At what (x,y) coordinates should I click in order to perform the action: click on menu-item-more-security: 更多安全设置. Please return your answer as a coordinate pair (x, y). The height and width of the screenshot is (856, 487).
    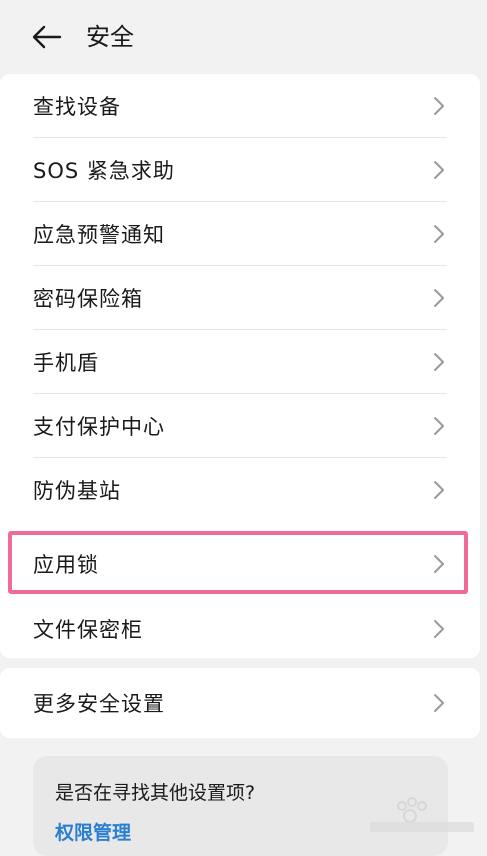
    Looking at the image, I should click on (240, 703).